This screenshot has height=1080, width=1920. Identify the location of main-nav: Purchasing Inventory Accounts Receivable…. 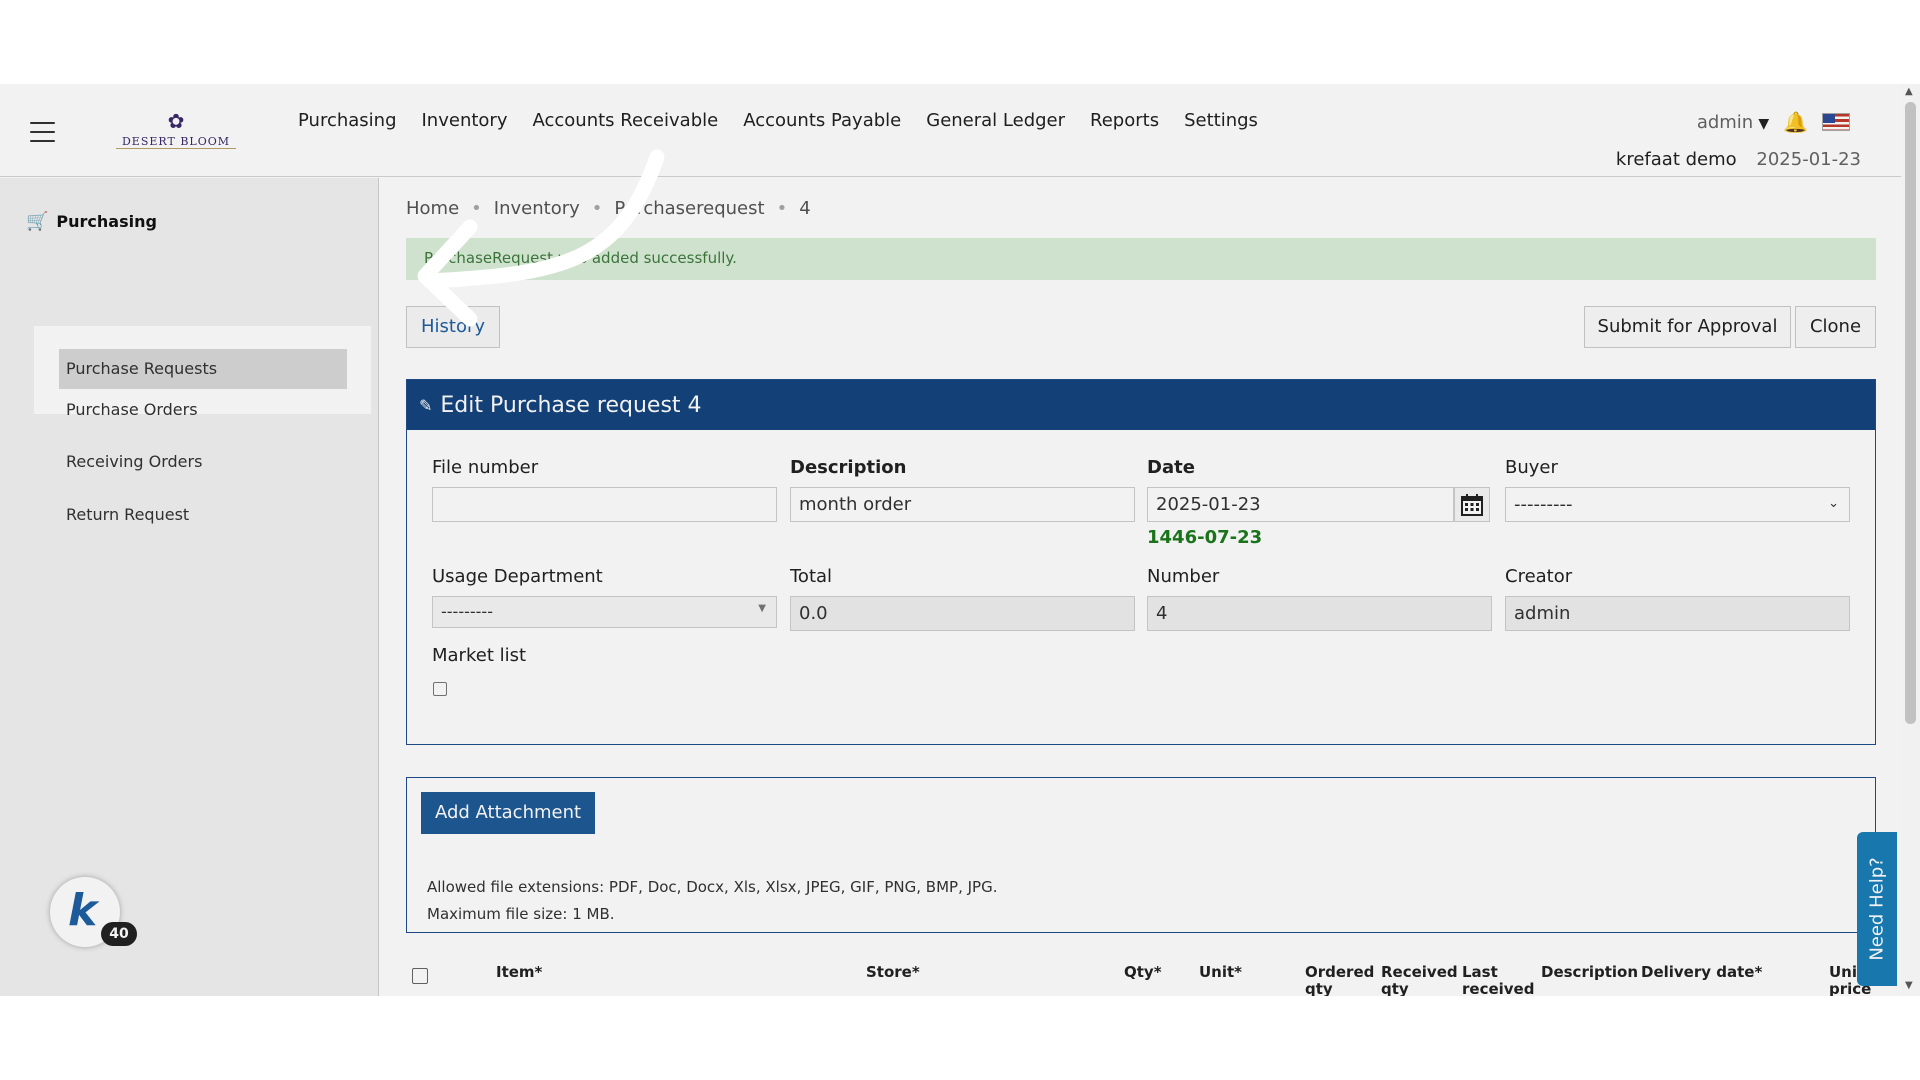
(778, 120).